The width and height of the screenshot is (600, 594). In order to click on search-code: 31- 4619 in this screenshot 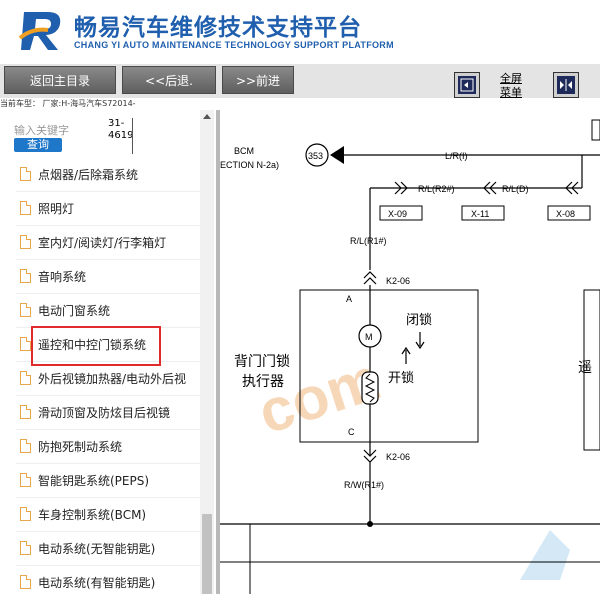, I will do `click(120, 130)`.